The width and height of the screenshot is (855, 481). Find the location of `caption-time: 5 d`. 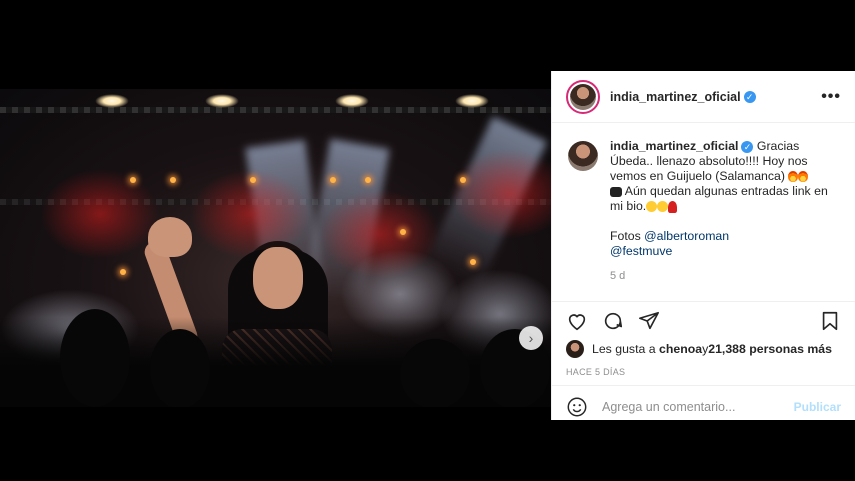

caption-time: 5 d is located at coordinates (725, 276).